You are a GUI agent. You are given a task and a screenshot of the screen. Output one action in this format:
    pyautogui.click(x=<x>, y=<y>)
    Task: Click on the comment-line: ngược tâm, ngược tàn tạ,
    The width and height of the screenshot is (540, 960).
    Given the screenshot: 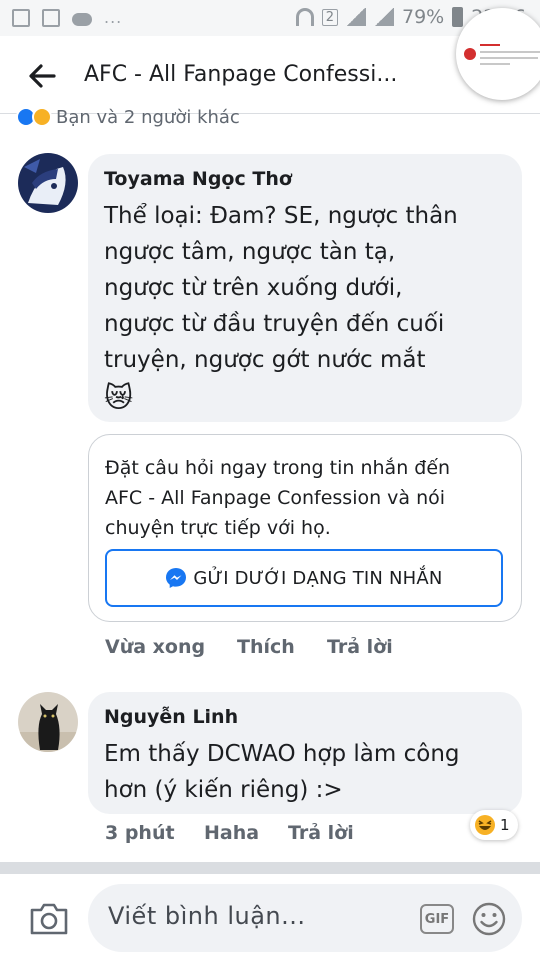 What is the action you would take?
    pyautogui.click(x=250, y=252)
    